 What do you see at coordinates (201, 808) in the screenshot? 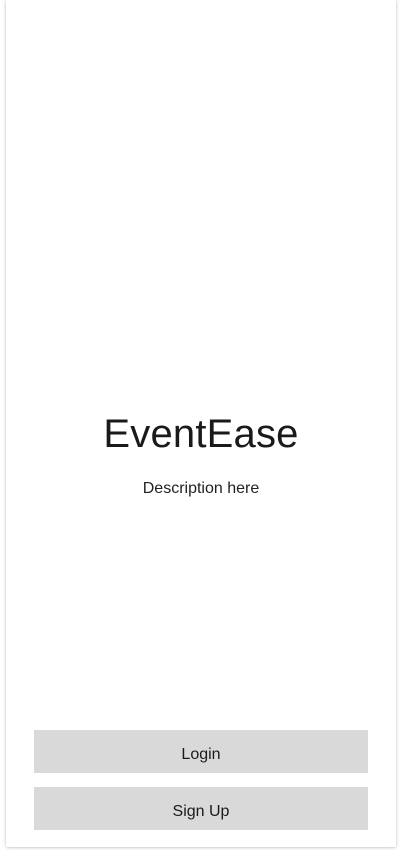
I see `sign-up-button: Sign Up` at bounding box center [201, 808].